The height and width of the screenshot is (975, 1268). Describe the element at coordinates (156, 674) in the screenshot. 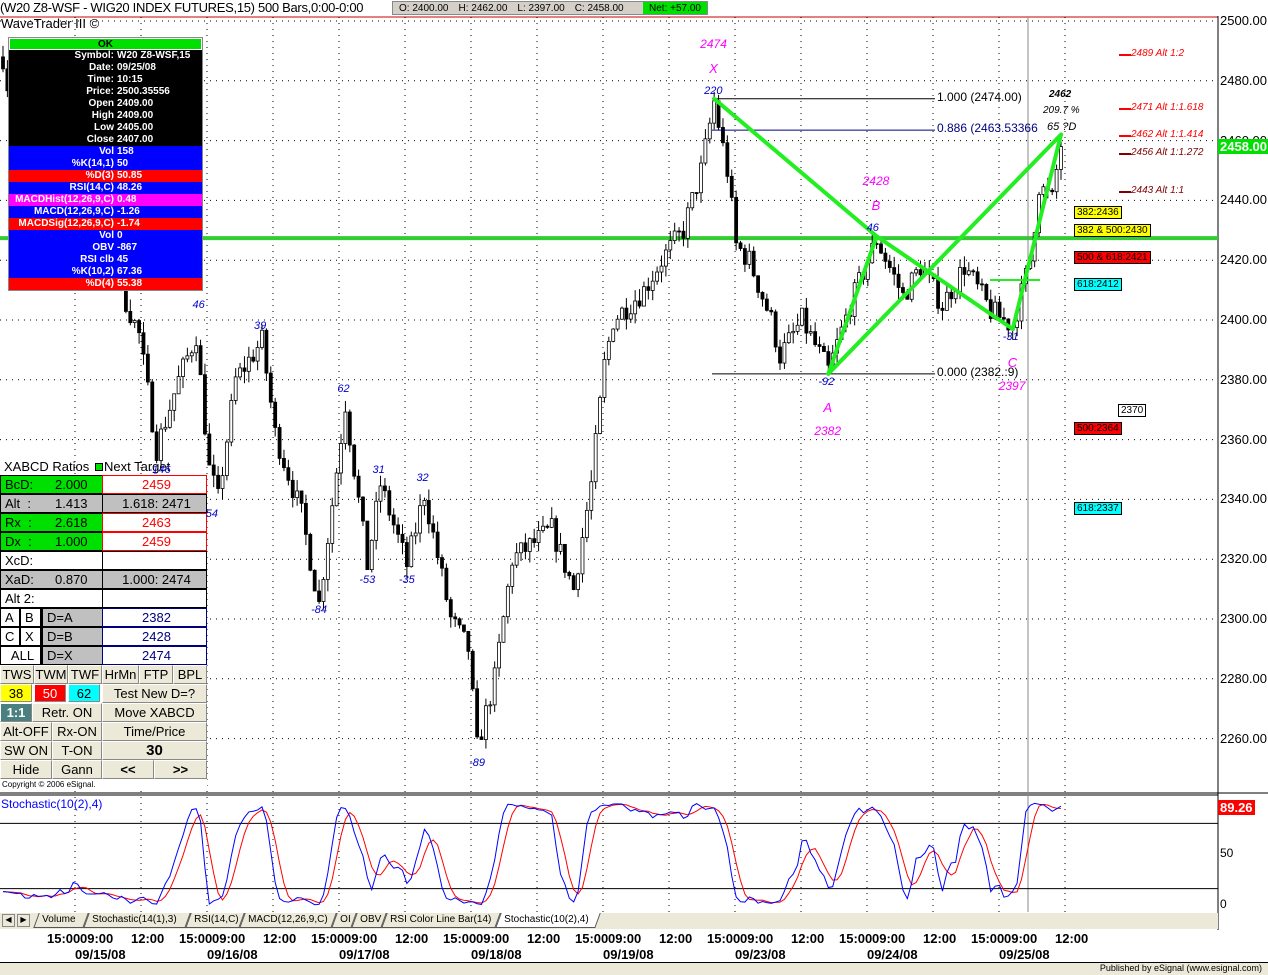

I see `button-ftp: FTP` at that location.